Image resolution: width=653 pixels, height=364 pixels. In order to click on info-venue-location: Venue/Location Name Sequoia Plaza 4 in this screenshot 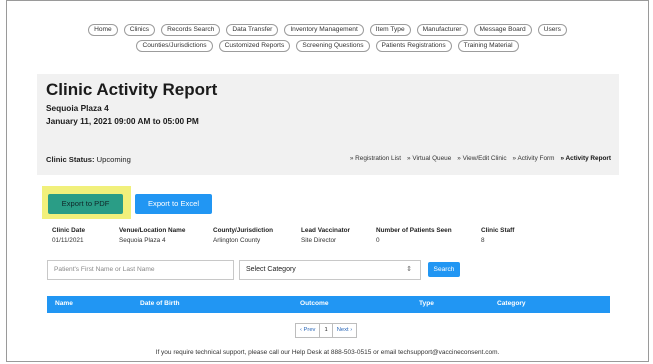, I will do `click(152, 235)`.